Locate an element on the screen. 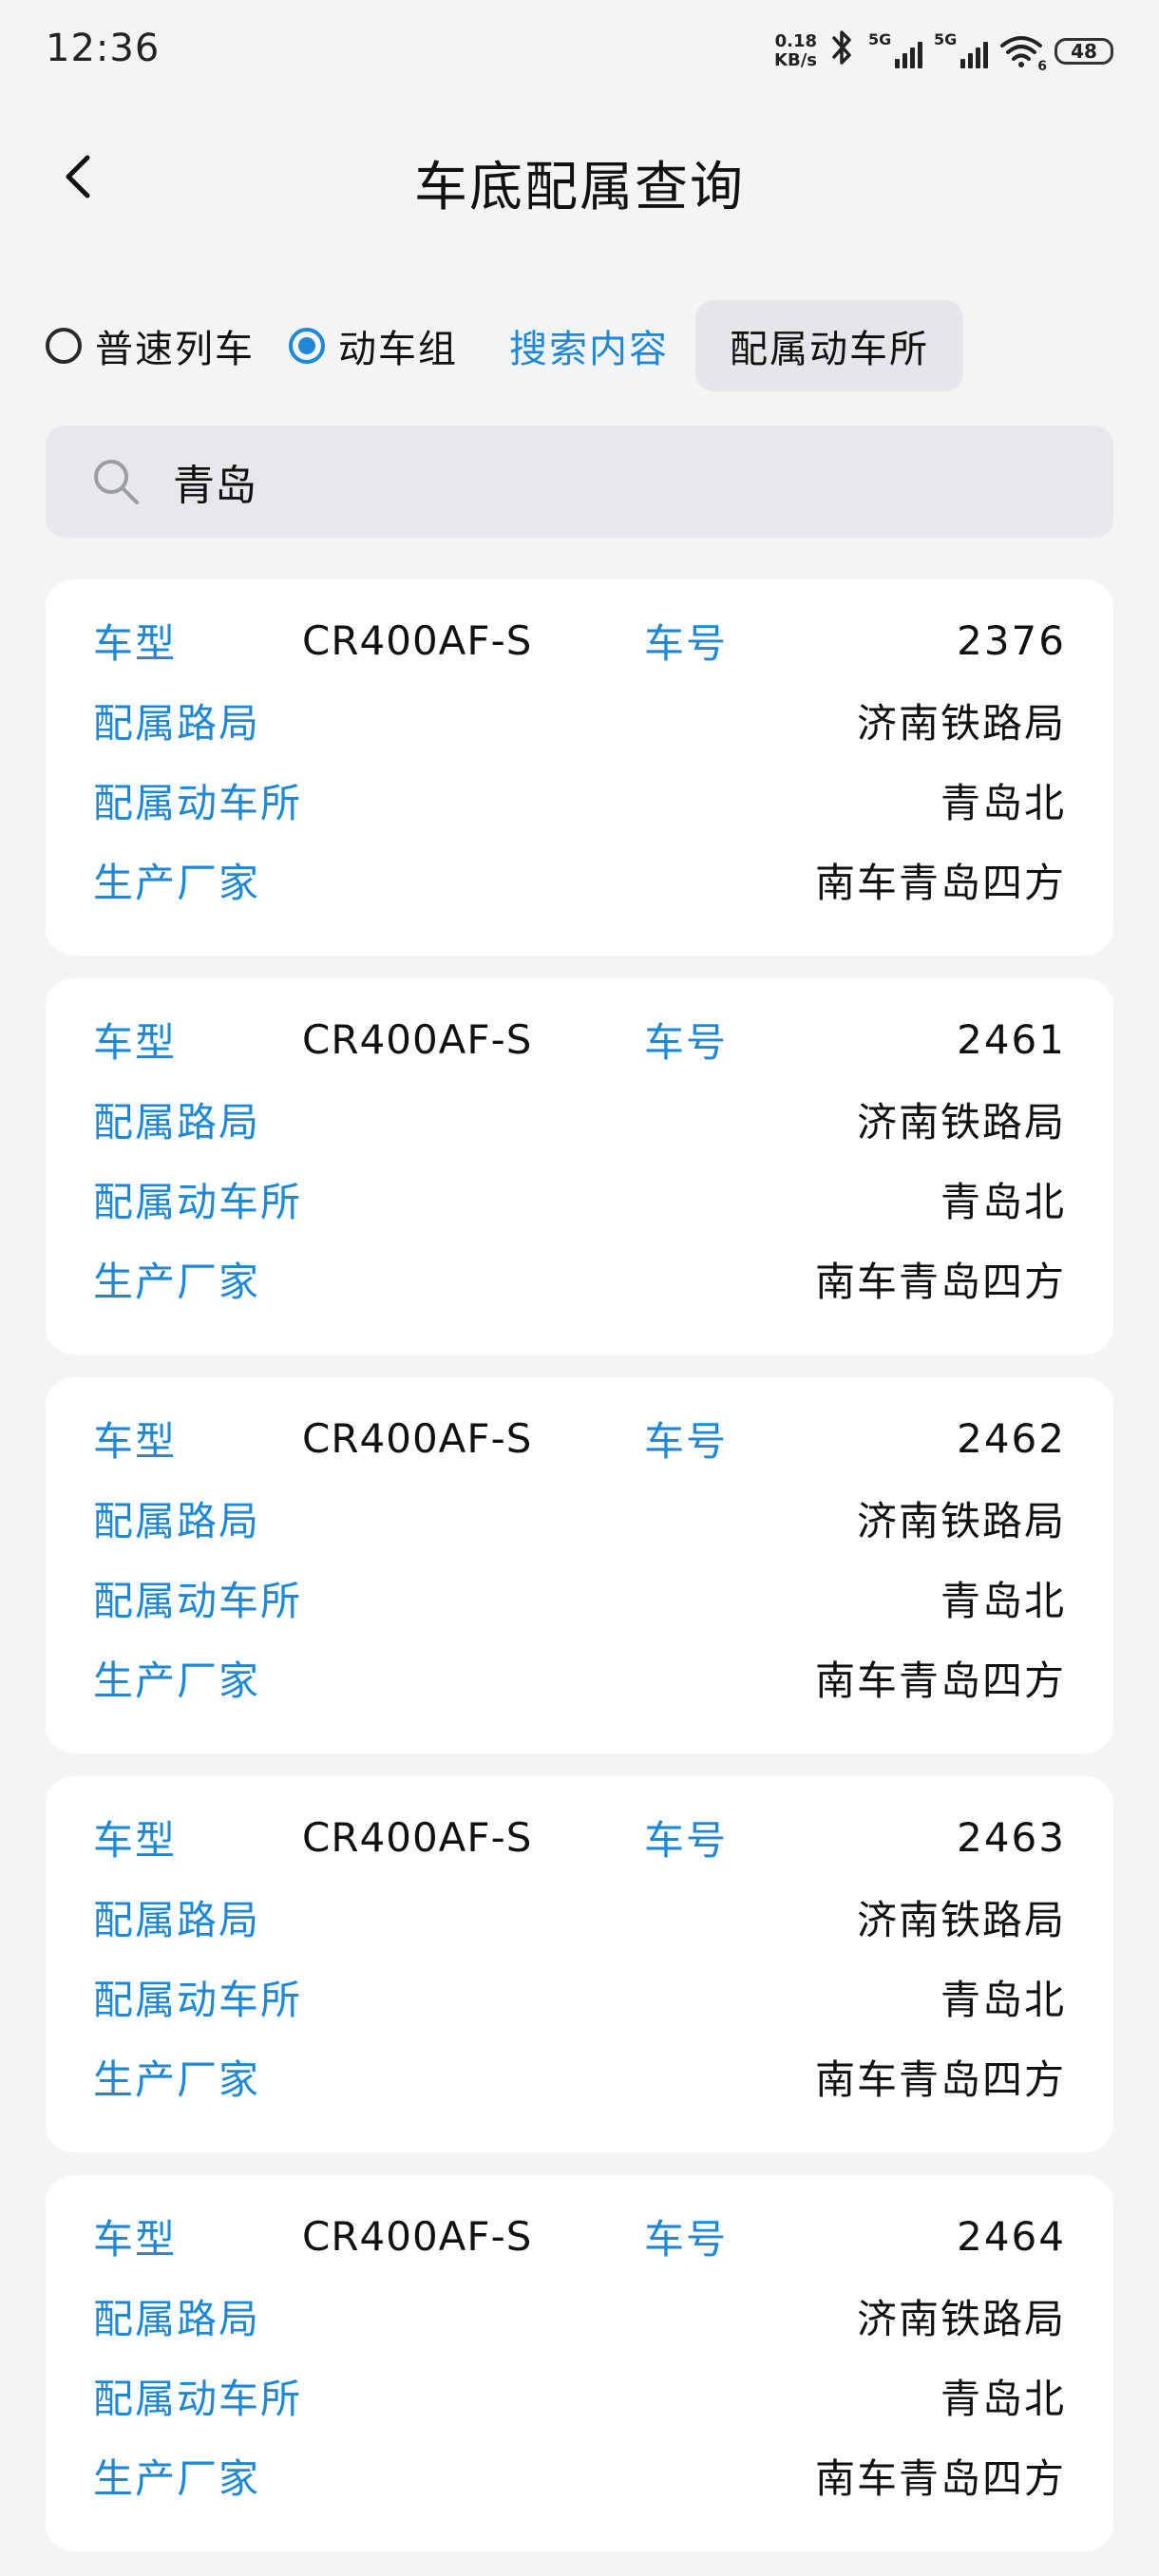 The width and height of the screenshot is (1159, 2576). battery-level: 48 is located at coordinates (1084, 51).